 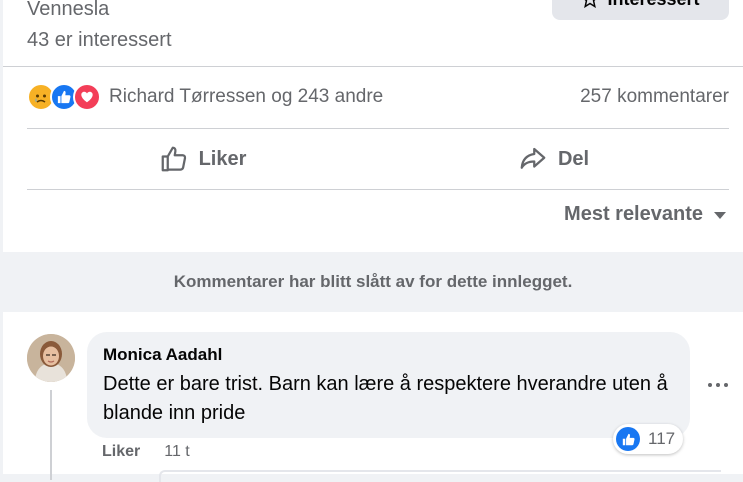 I want to click on reply-preview, so click(x=440, y=476).